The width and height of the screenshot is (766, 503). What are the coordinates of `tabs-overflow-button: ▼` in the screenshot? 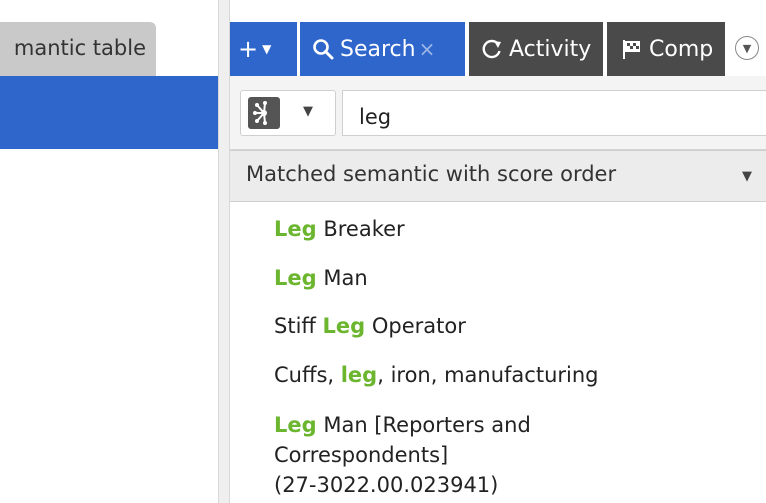 It's located at (747, 48).